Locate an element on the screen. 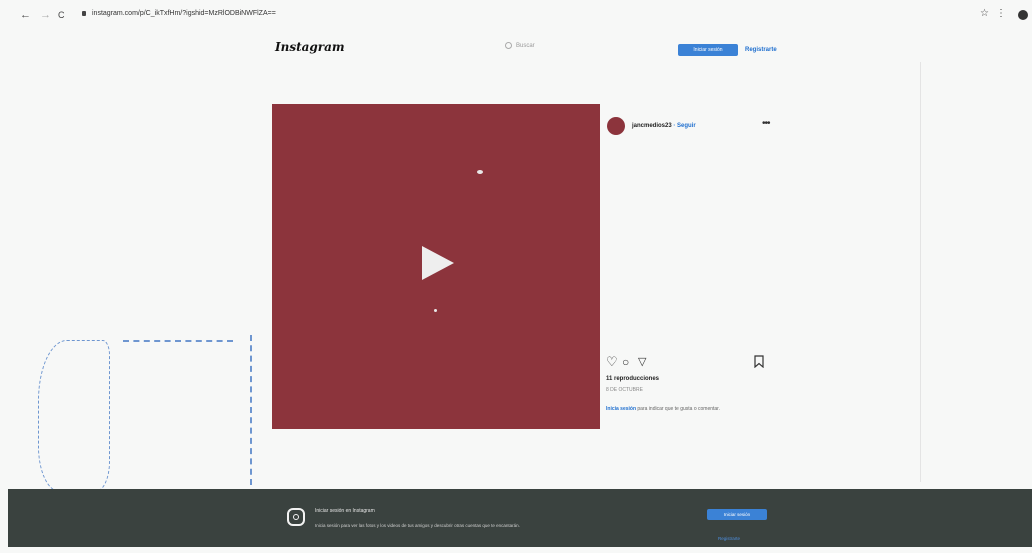  play-icon is located at coordinates (438, 263).